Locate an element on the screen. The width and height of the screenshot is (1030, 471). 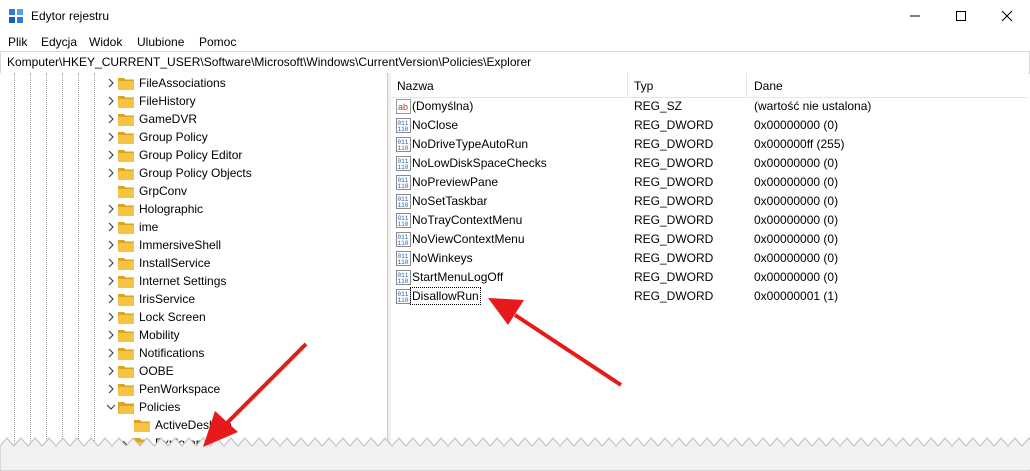
tree-item-mobility: Mobility is located at coordinates (193, 335).